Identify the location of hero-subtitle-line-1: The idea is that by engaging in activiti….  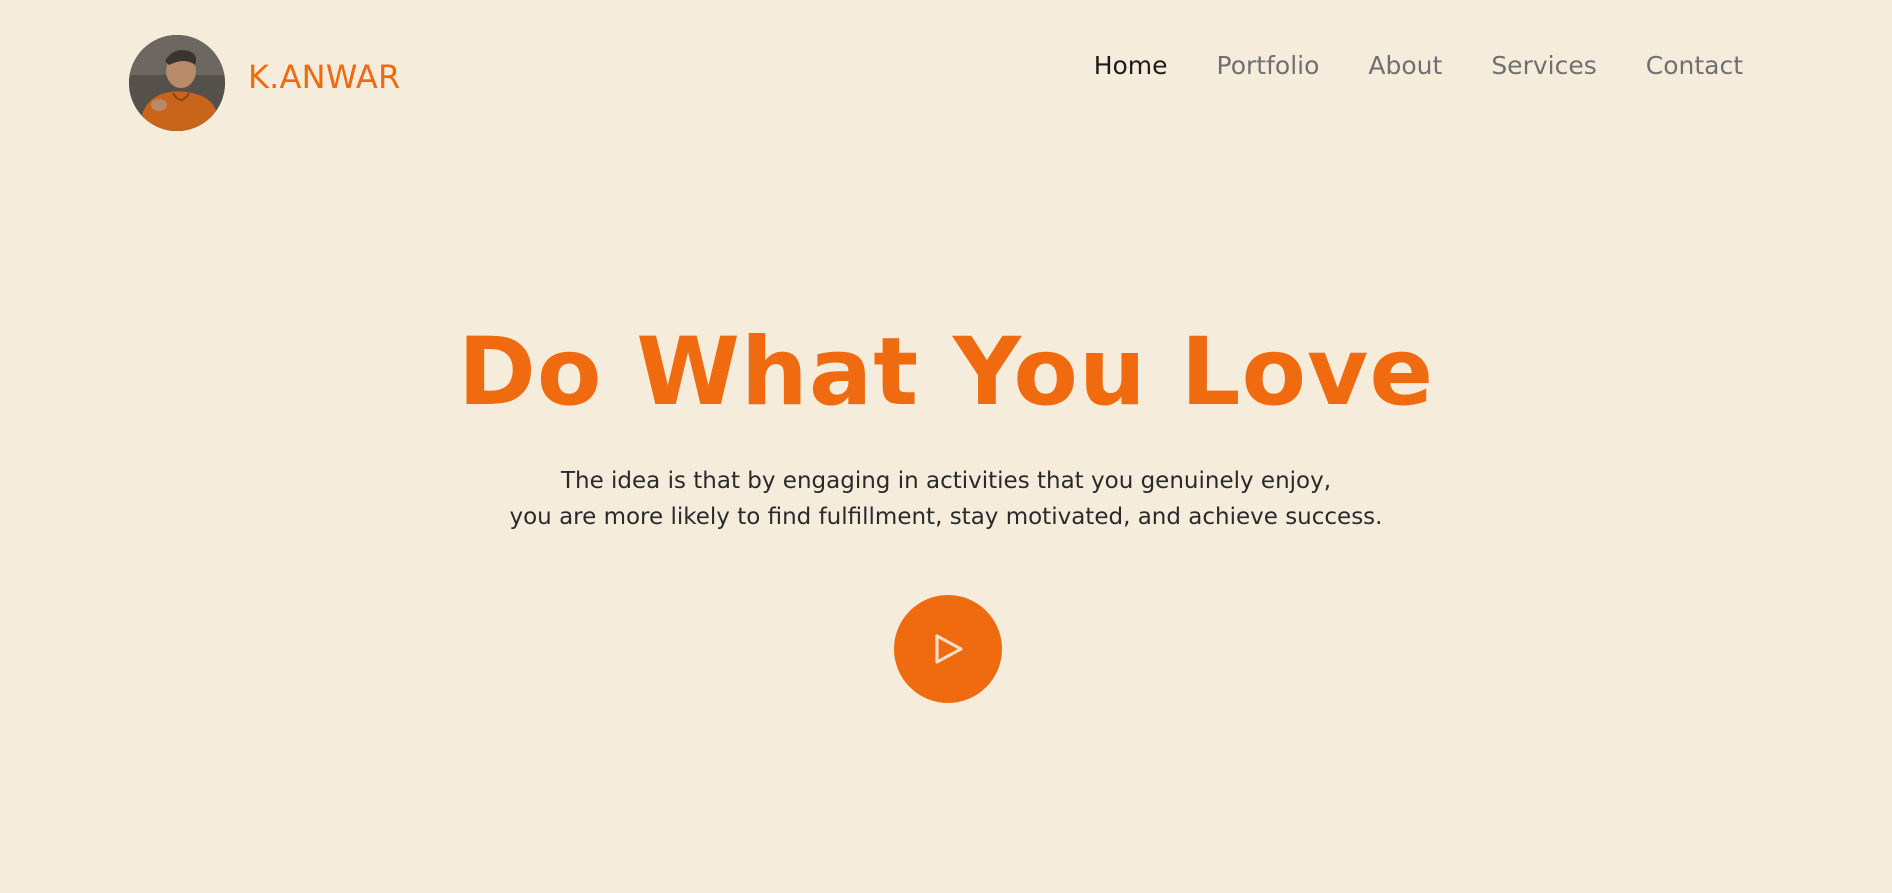
(946, 481).